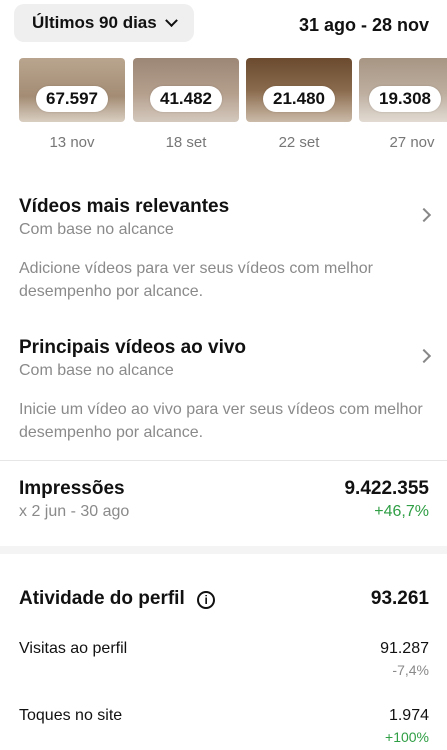 This screenshot has height=750, width=447. Describe the element at coordinates (412, 142) in the screenshot. I see `thumbnail-date: 27 nov` at that location.